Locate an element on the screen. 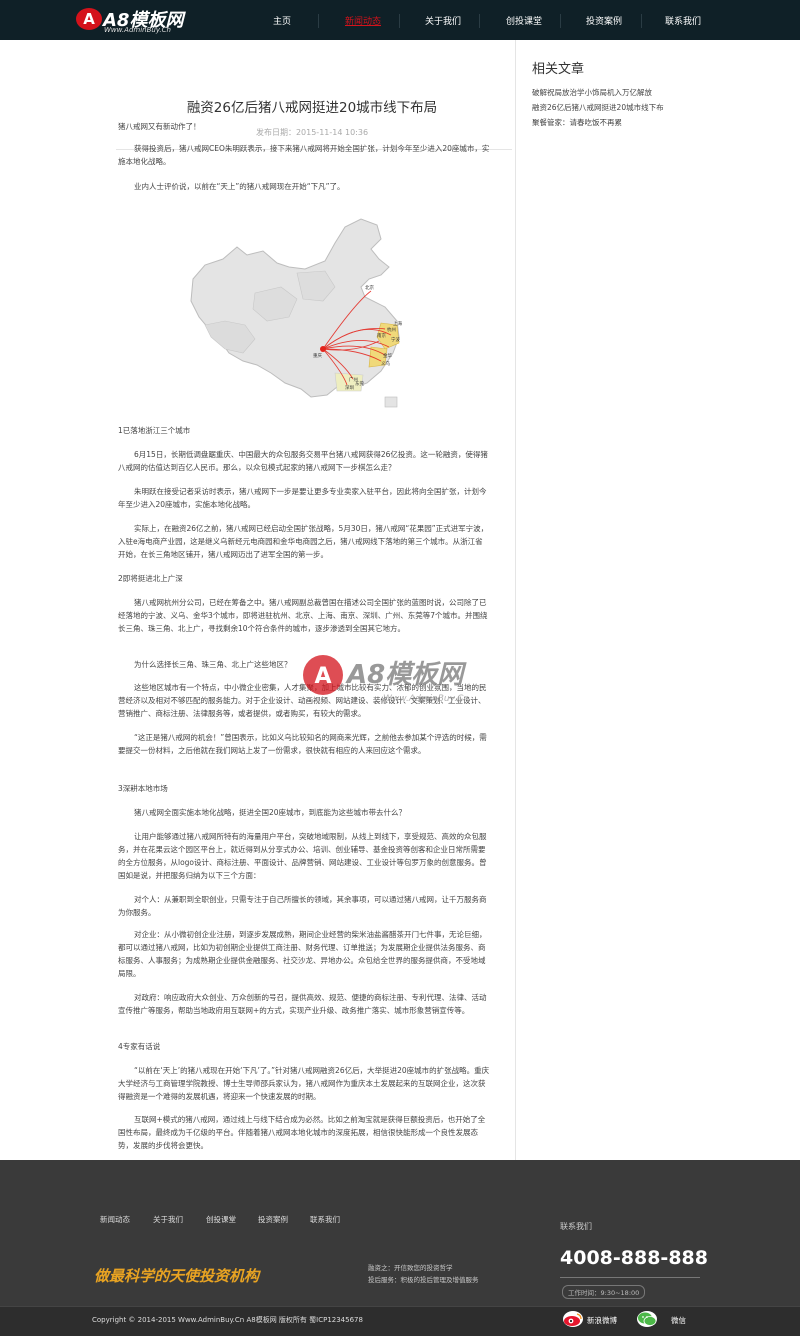 This screenshot has height=1336, width=800. nav-item-news: 新闻动态 is located at coordinates (363, 20).